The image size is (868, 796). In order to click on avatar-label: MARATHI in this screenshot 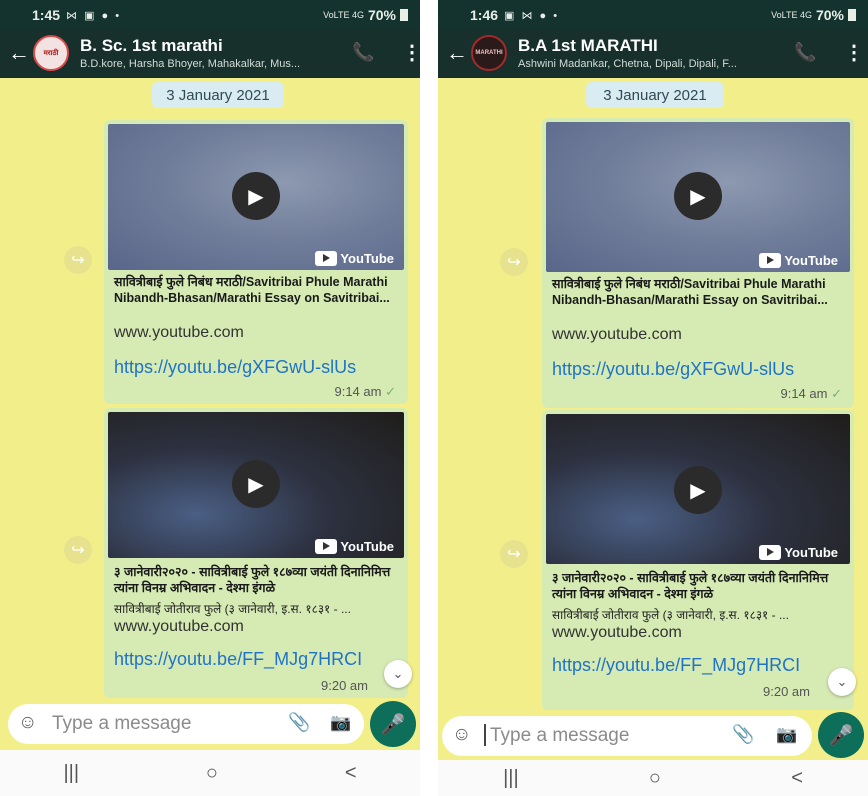, I will do `click(489, 53)`.